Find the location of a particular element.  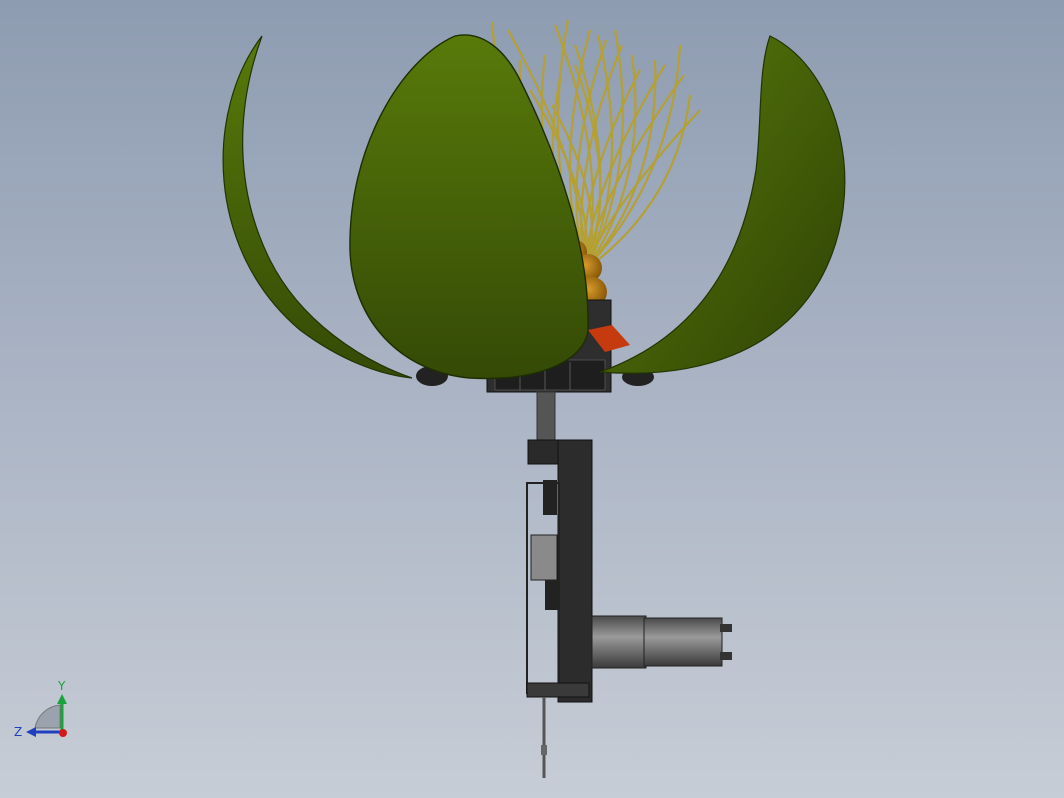

petal-right-outer is located at coordinates (722, 204).